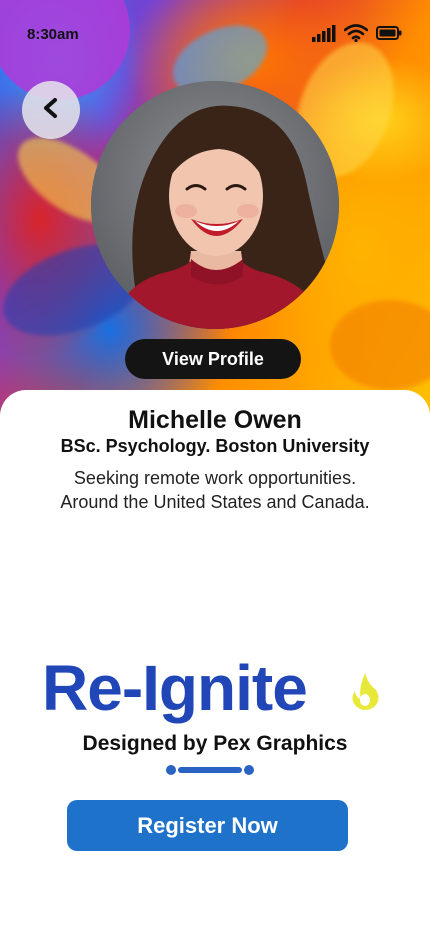 The height and width of the screenshot is (932, 430). I want to click on signal-icon, so click(324, 35).